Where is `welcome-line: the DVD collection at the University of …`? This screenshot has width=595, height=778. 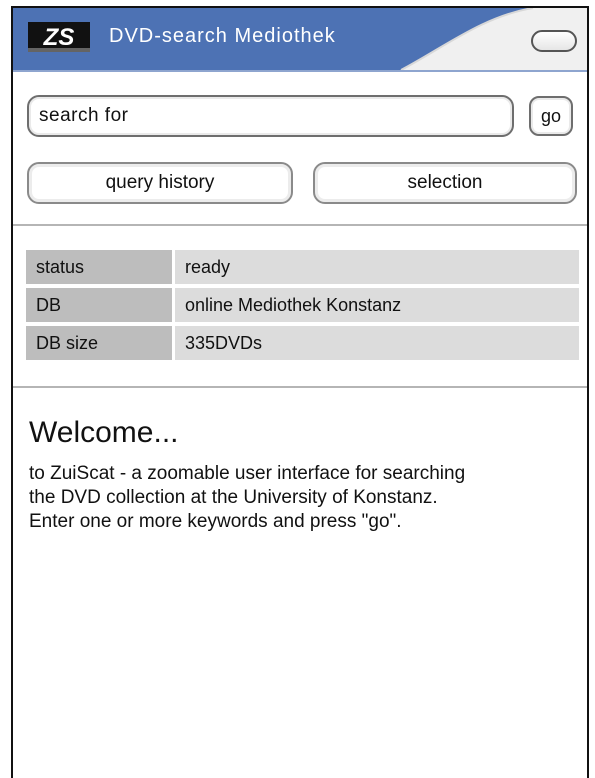 welcome-line: the DVD collection at the University of … is located at coordinates (233, 497).